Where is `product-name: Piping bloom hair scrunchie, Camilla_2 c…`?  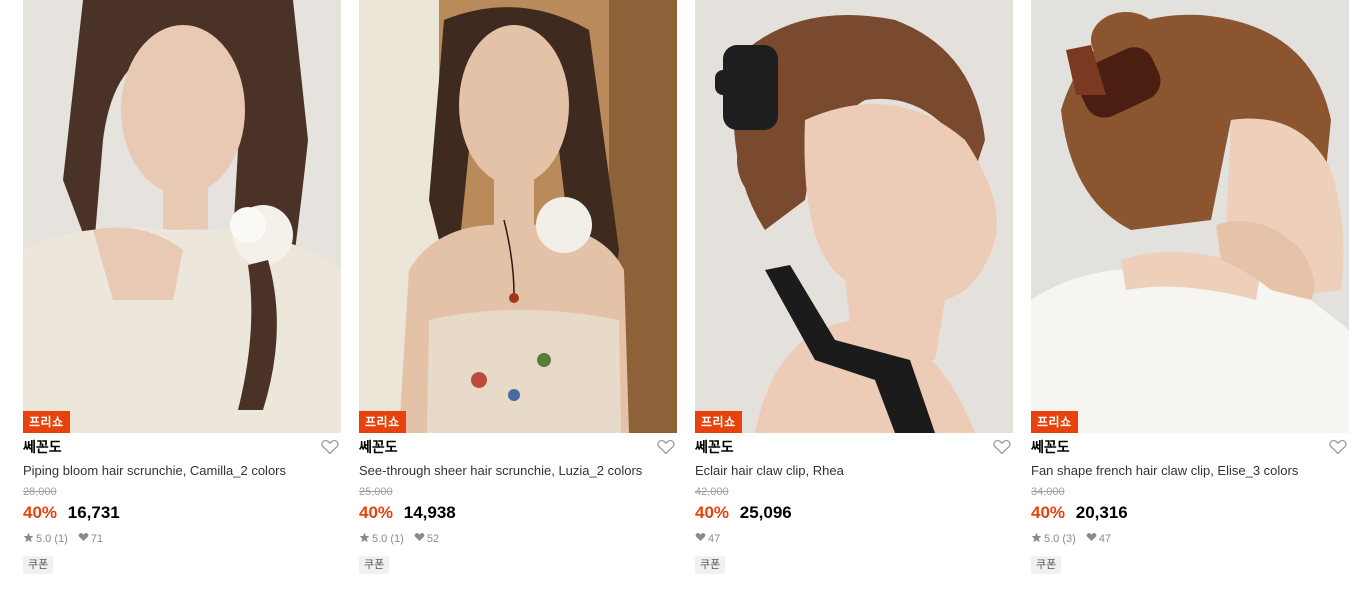 product-name: Piping bloom hair scrunchie, Camilla_2 c… is located at coordinates (182, 471).